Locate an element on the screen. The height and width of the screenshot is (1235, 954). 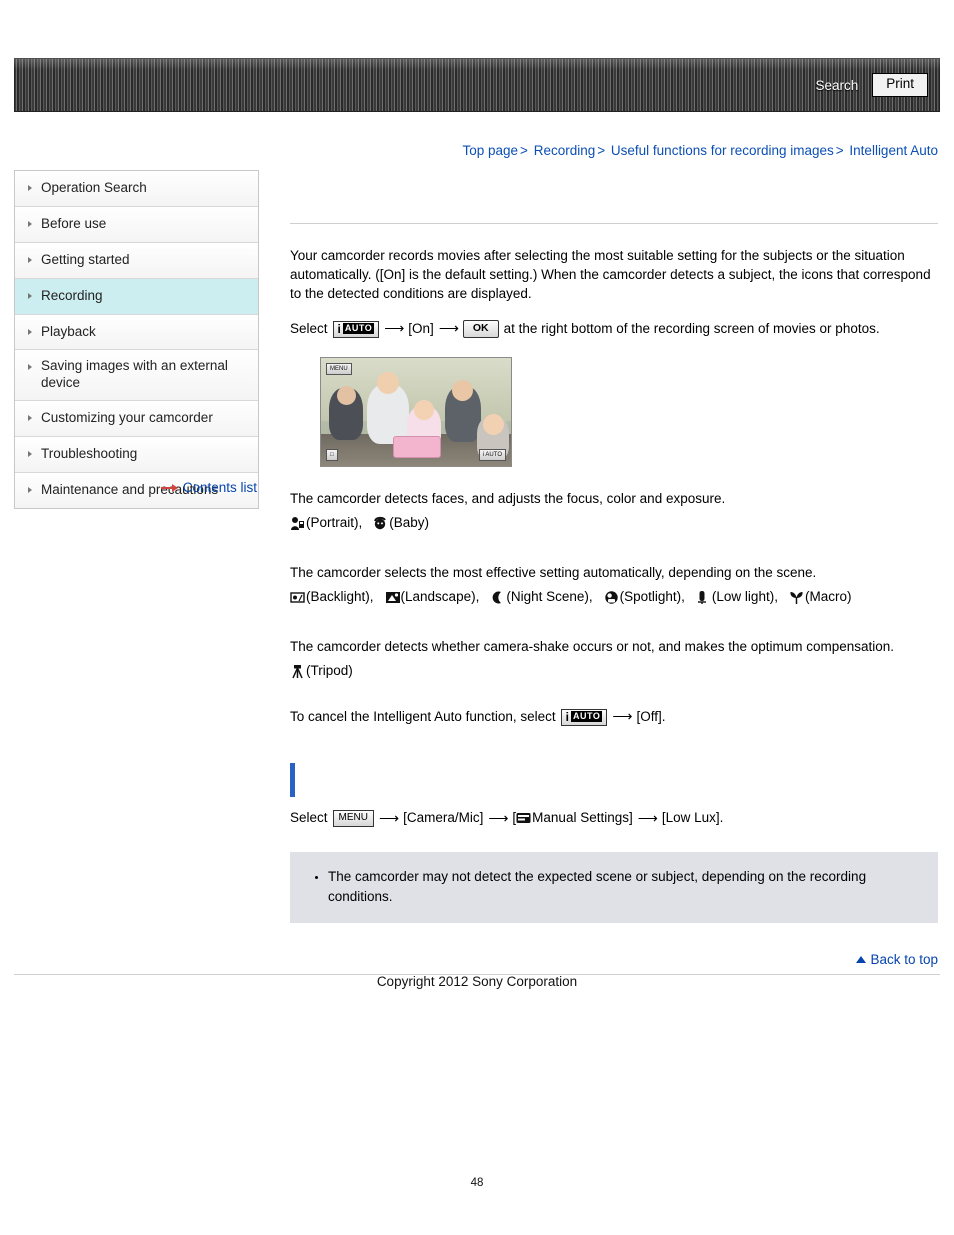
print-button: Print is located at coordinates (900, 85).